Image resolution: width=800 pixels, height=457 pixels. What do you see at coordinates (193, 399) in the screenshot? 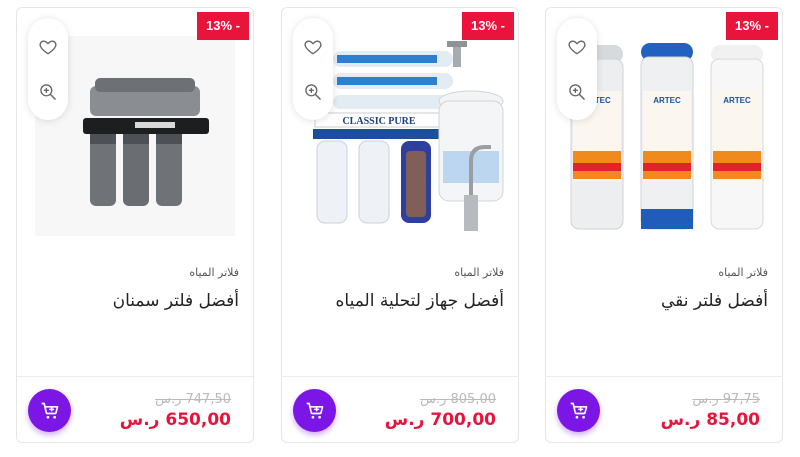
I see `old-price: 747,50 ر.س` at bounding box center [193, 399].